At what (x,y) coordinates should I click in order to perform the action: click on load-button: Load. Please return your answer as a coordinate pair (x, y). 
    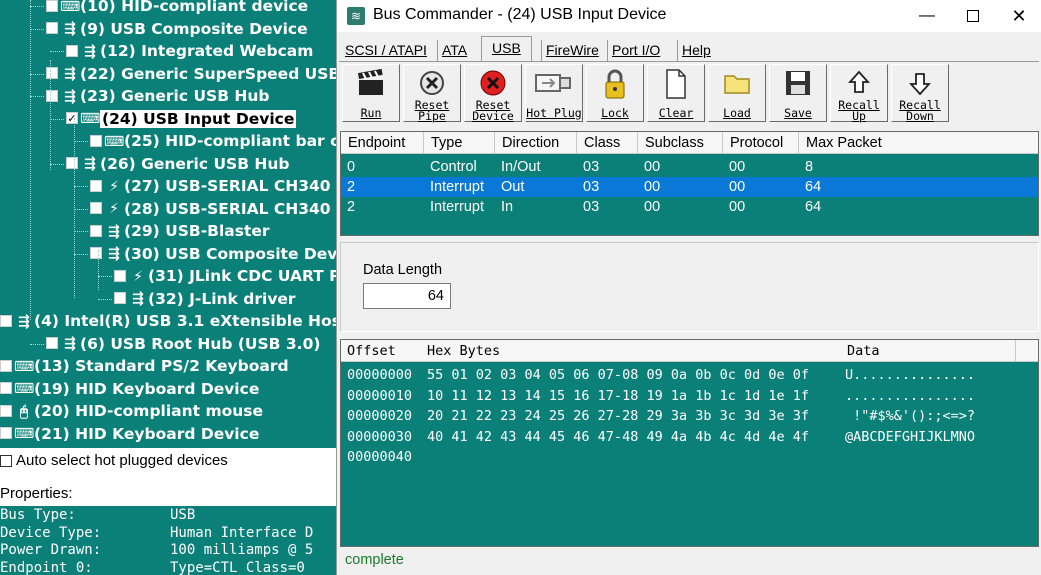
    Looking at the image, I should click on (737, 93).